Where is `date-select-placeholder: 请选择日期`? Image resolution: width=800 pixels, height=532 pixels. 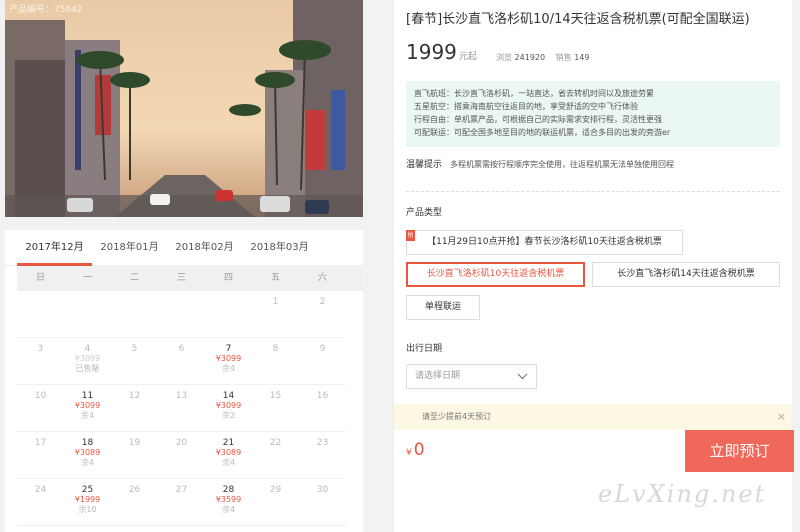
date-select-placeholder: 请选择日期 is located at coordinates (438, 376).